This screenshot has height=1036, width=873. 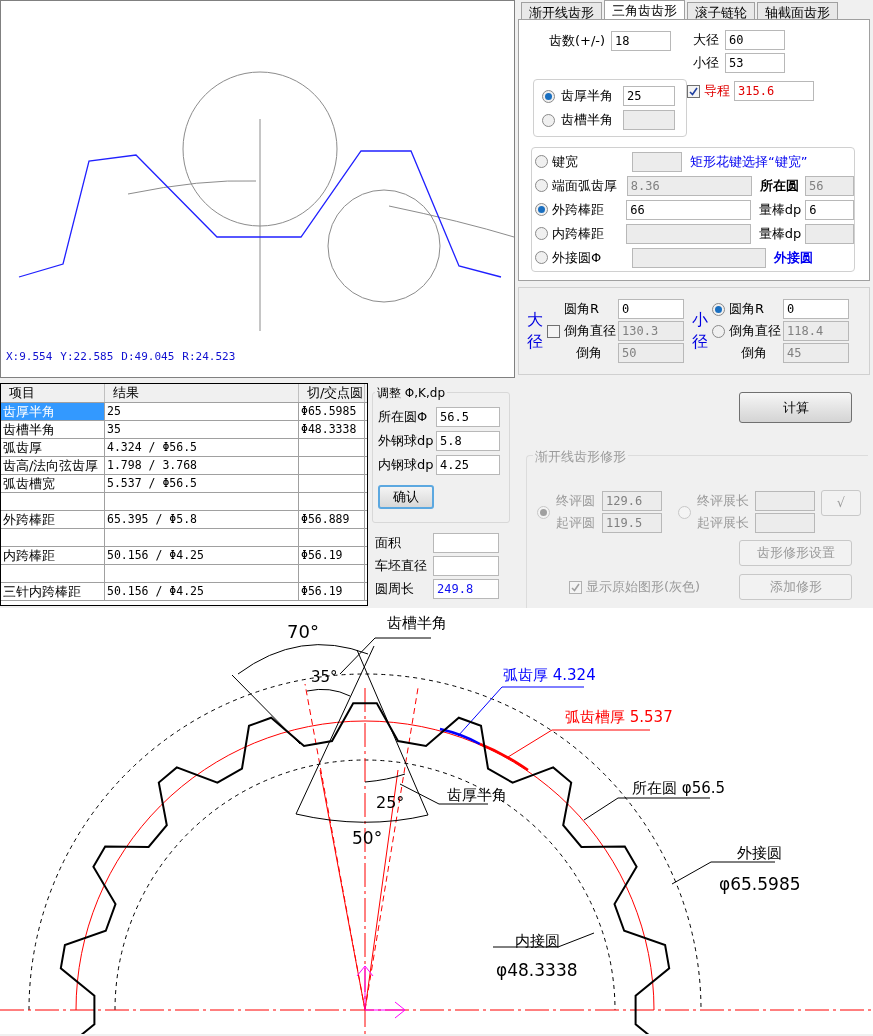 What do you see at coordinates (53, 465) in the screenshot?
I see `table-cell: 齿高/法向弦齿厚` at bounding box center [53, 465].